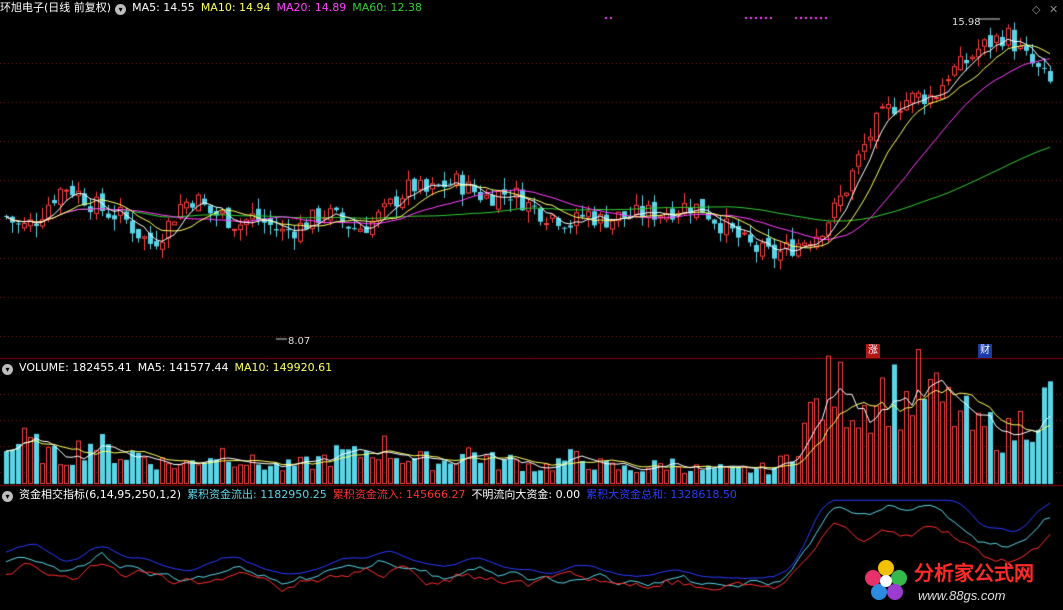 This screenshot has height=610, width=1063. I want to click on price-panel-toggle-icon: ▾, so click(121, 9).